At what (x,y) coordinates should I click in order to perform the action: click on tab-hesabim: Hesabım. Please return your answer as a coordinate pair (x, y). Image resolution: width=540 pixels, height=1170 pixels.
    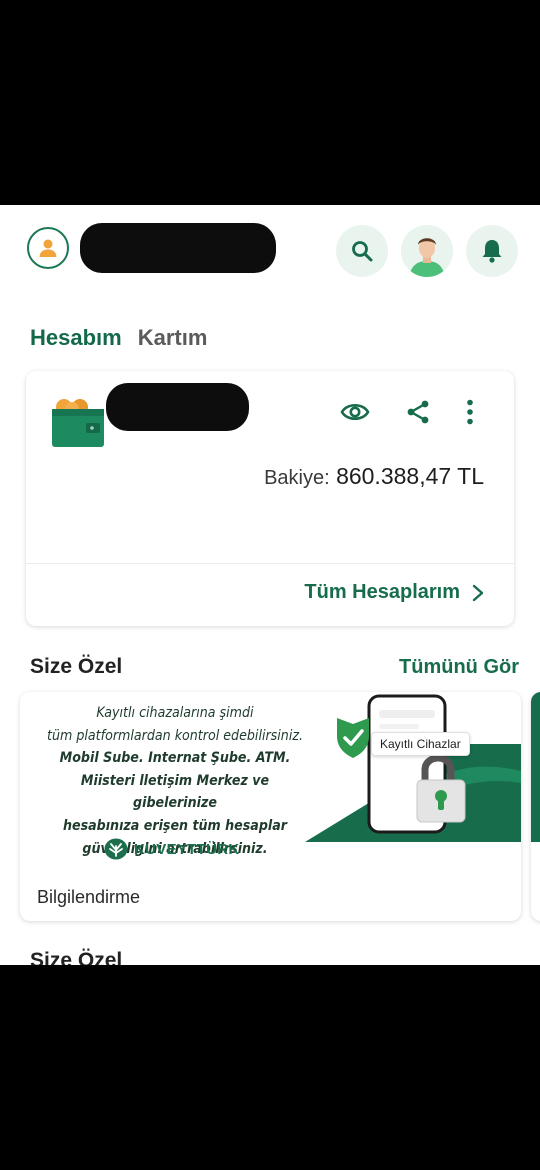
    Looking at the image, I should click on (76, 338).